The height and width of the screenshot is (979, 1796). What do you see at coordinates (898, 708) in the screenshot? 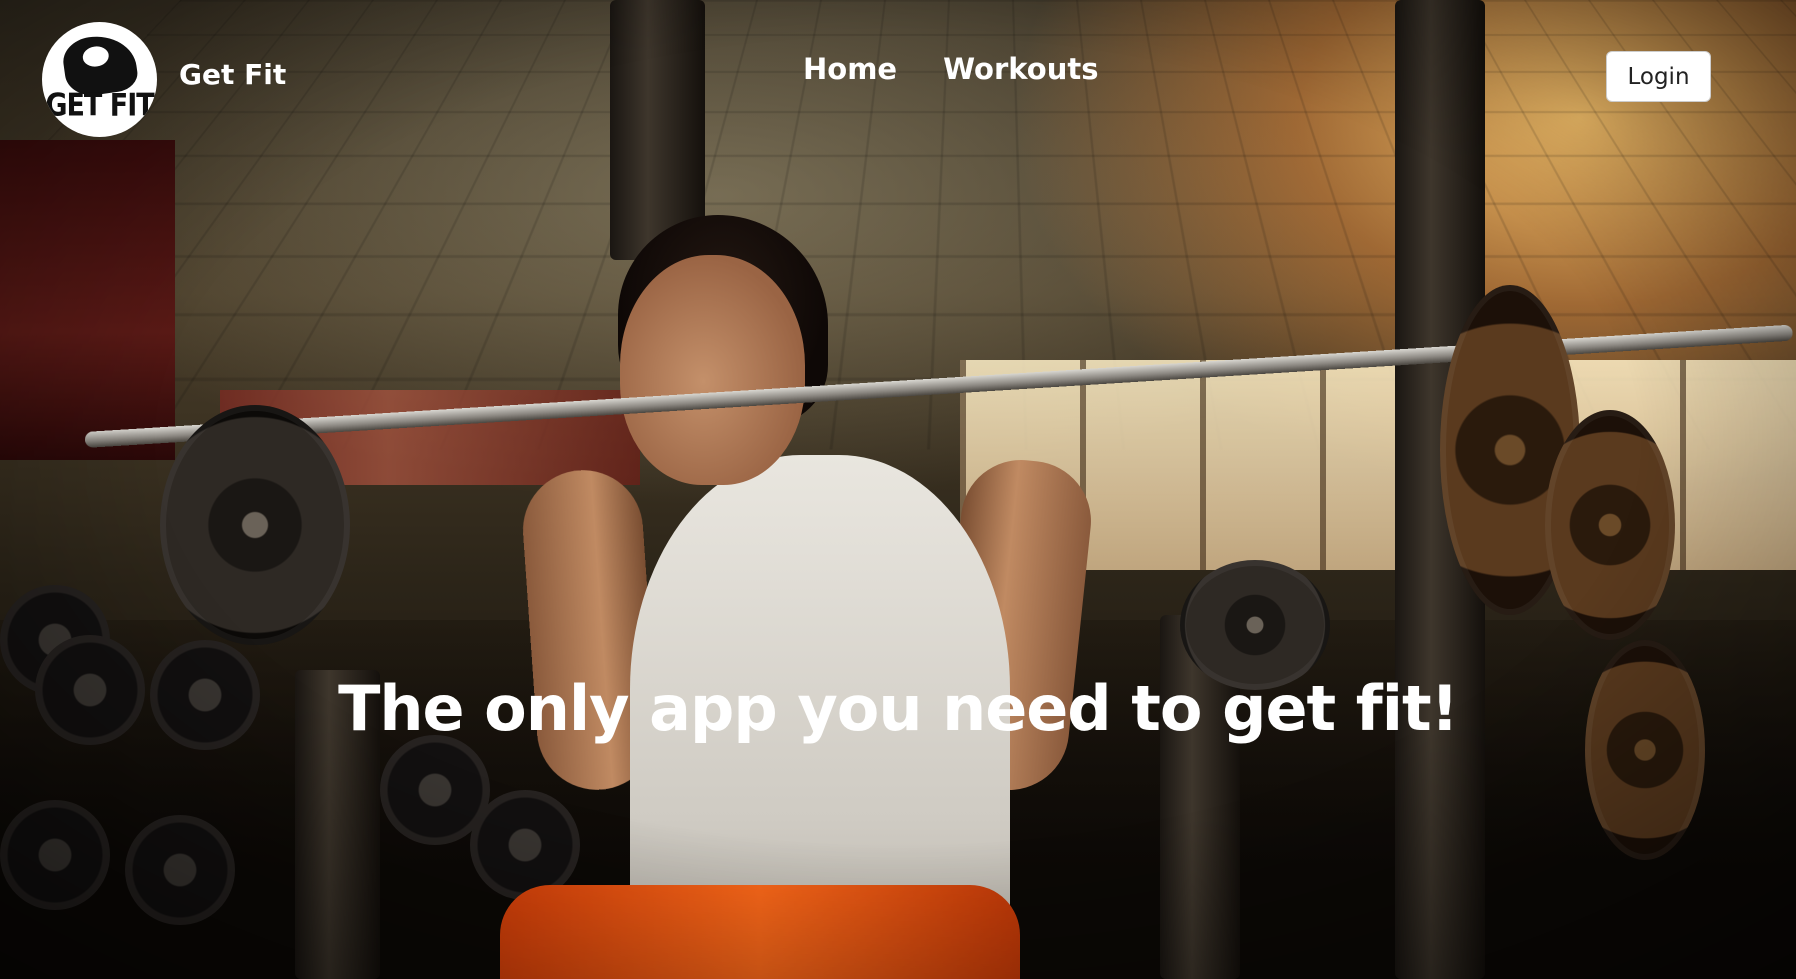
I see `hero-headline: The only app you need to get fit!` at bounding box center [898, 708].